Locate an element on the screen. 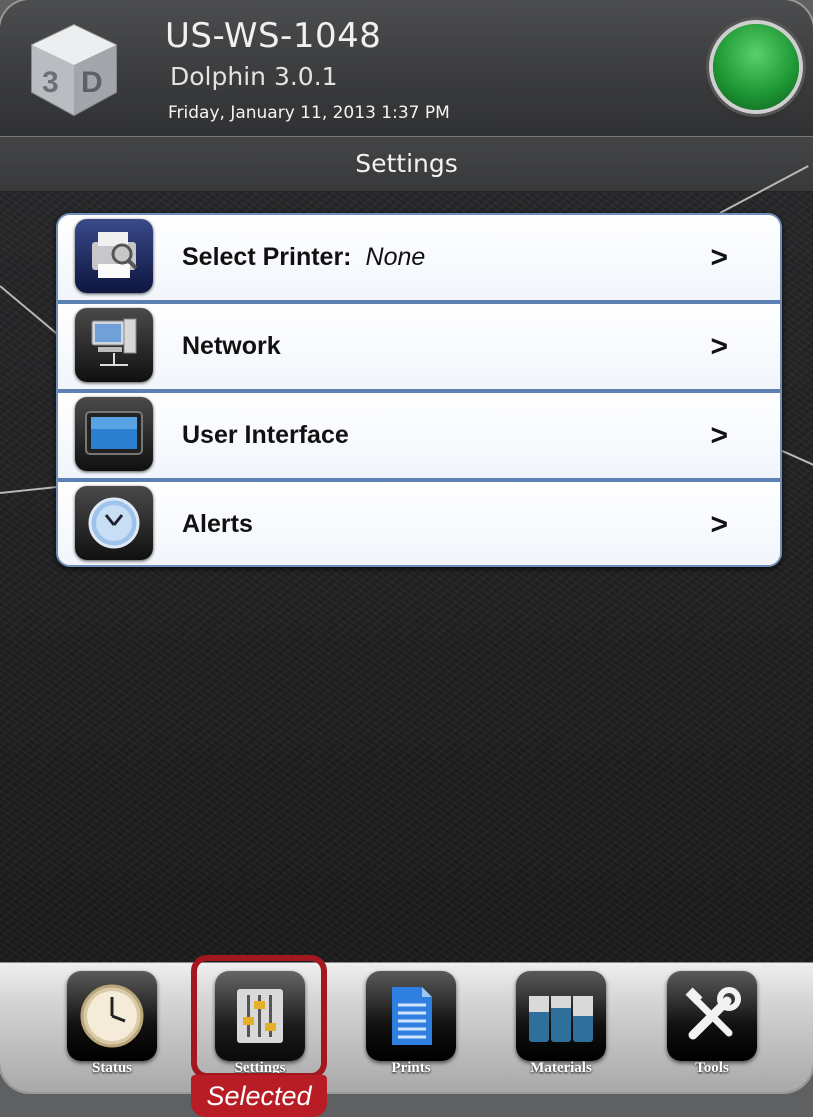 The height and width of the screenshot is (1117, 813). page-title: Settings is located at coordinates (406, 164).